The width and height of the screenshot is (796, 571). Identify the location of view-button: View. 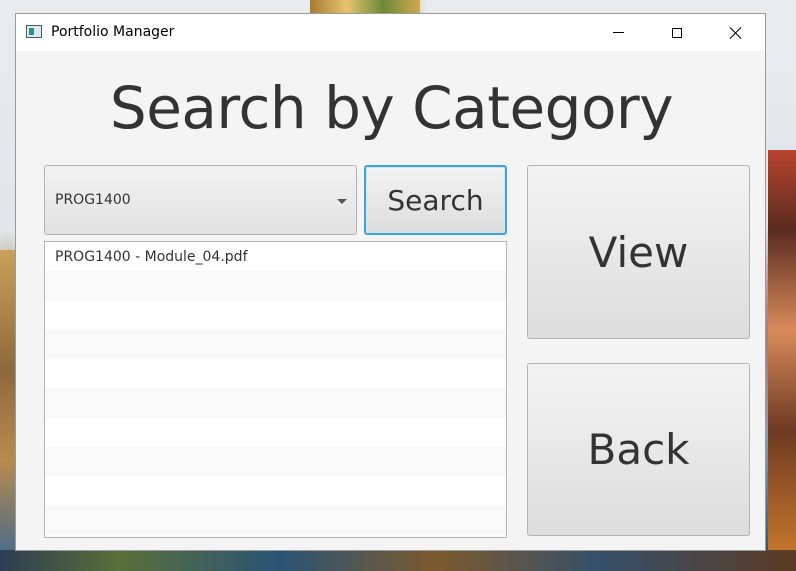
(638, 252).